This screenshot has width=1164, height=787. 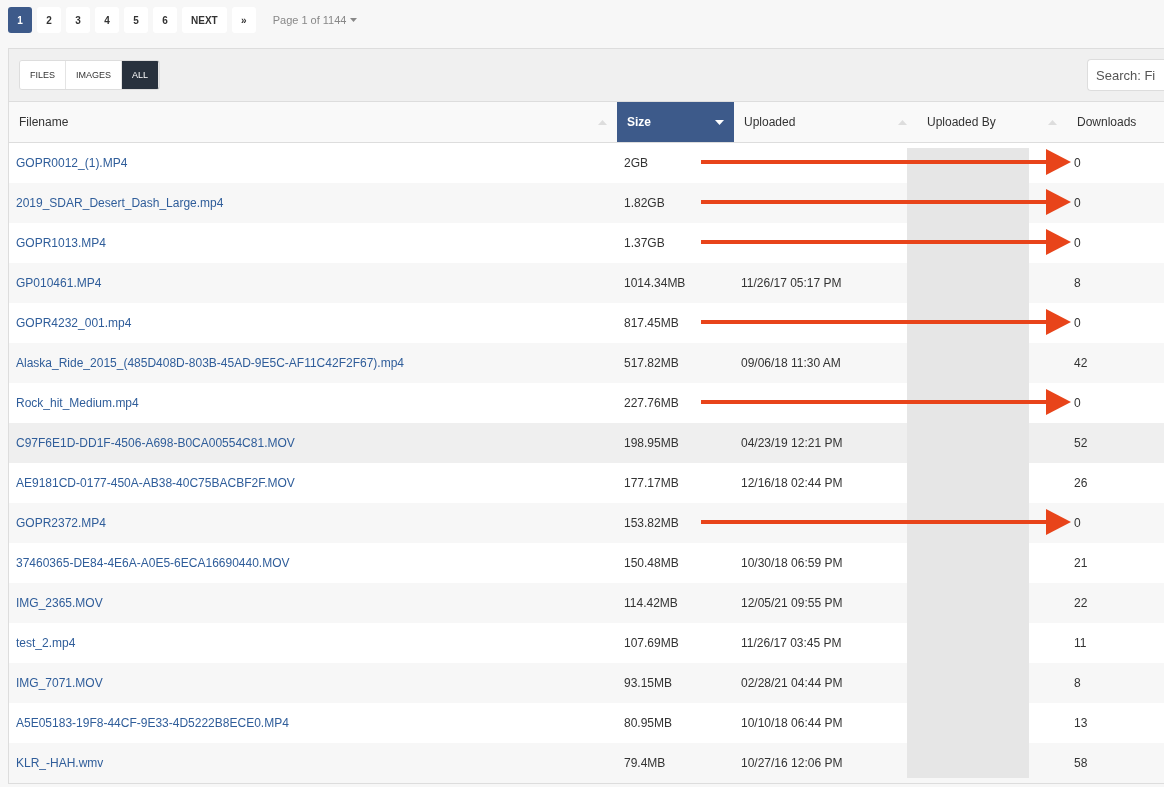 I want to click on size-cell: 1.82GB, so click(x=644, y=202).